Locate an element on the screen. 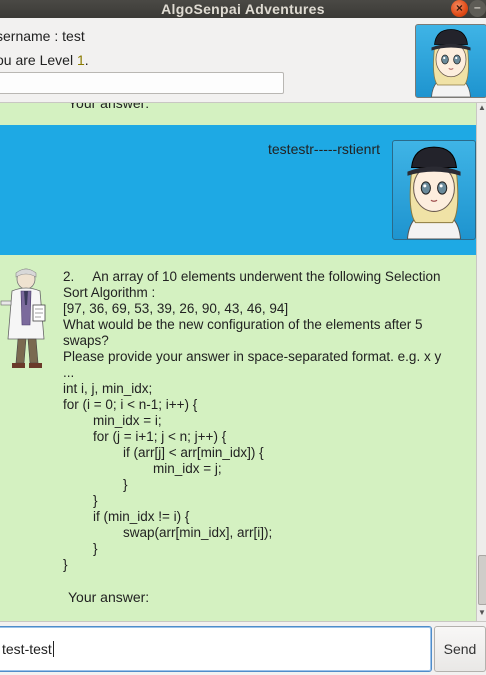 The height and width of the screenshot is (675, 486). window-title: AlgoSenpai Adventures is located at coordinates (243, 9).